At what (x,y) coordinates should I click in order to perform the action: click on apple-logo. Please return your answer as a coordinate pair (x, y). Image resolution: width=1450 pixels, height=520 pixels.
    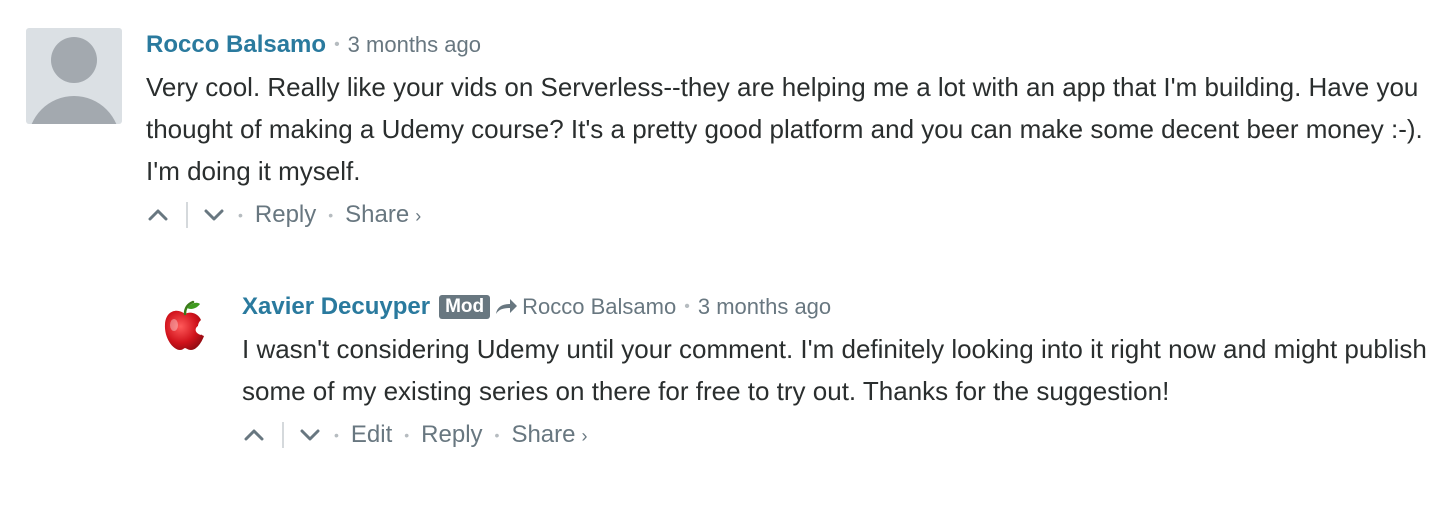
    Looking at the image, I should click on (184, 325).